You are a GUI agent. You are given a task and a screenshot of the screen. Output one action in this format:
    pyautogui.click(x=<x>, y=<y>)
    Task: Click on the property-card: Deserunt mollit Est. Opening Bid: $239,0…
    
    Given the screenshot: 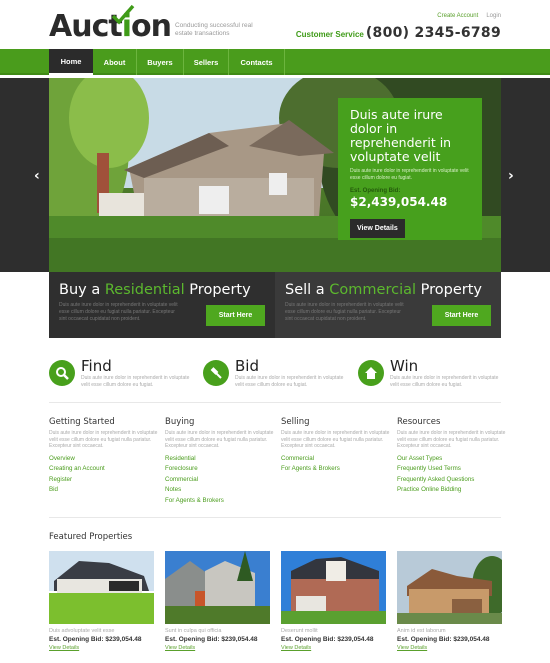 What is the action you would take?
    pyautogui.click(x=333, y=601)
    